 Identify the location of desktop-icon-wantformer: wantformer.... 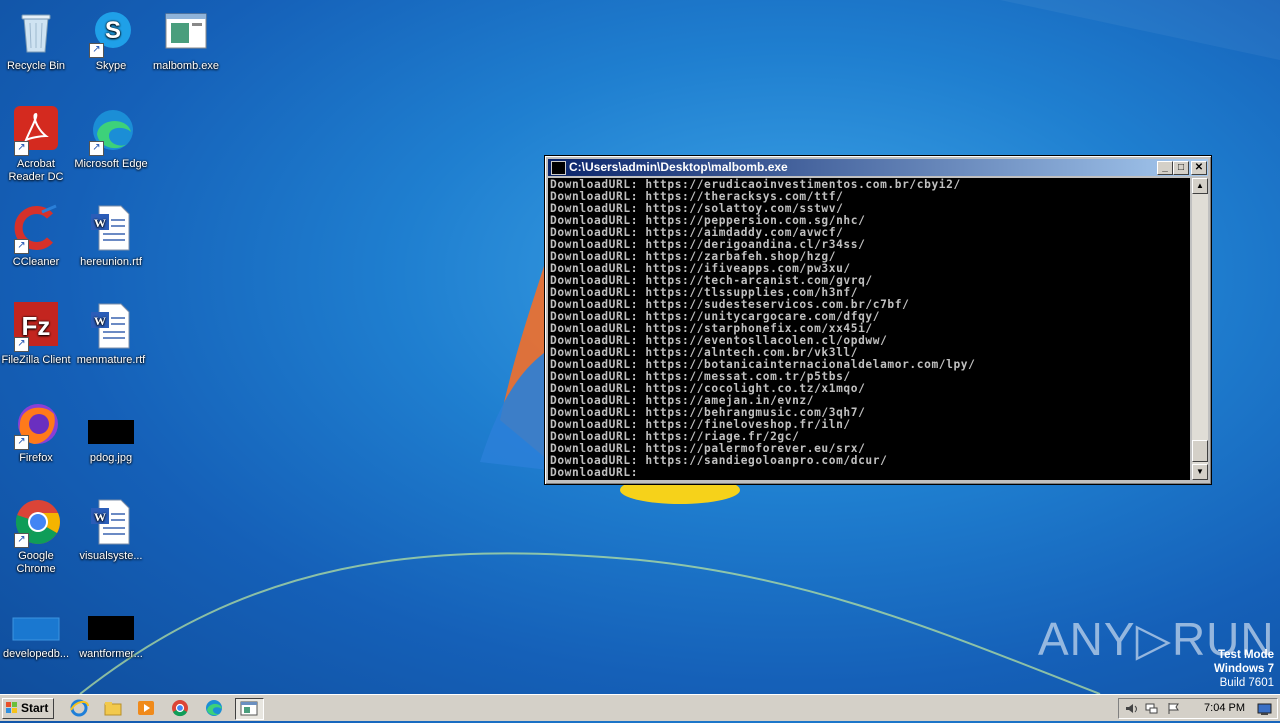
(111, 628).